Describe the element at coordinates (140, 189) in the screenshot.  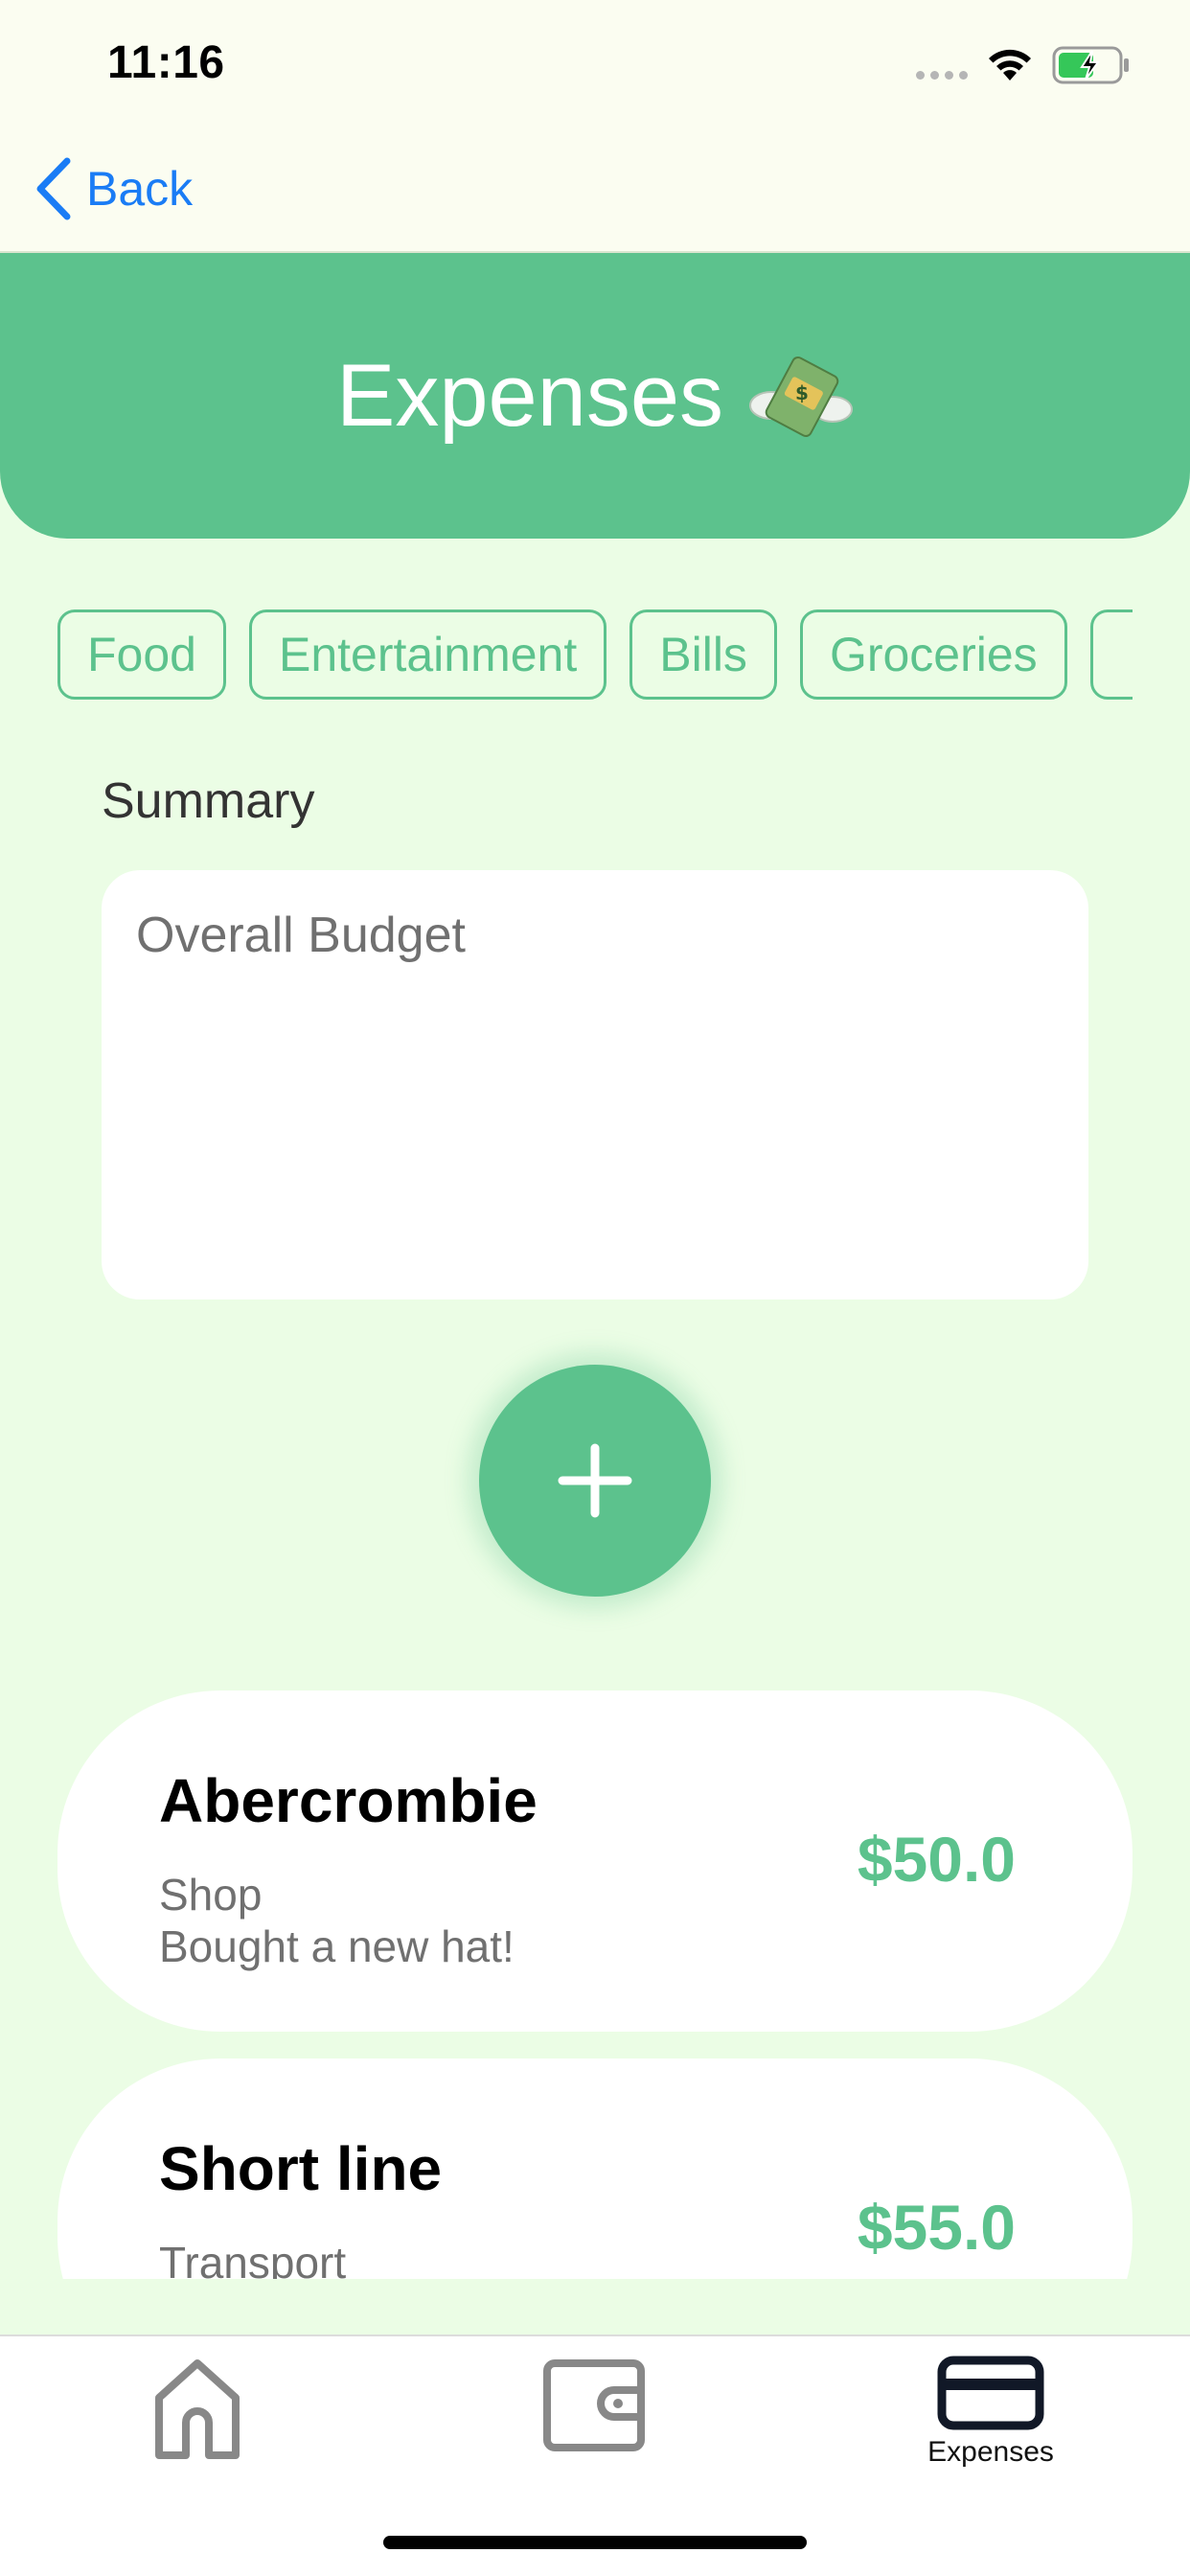
I see `back-label: Back` at that location.